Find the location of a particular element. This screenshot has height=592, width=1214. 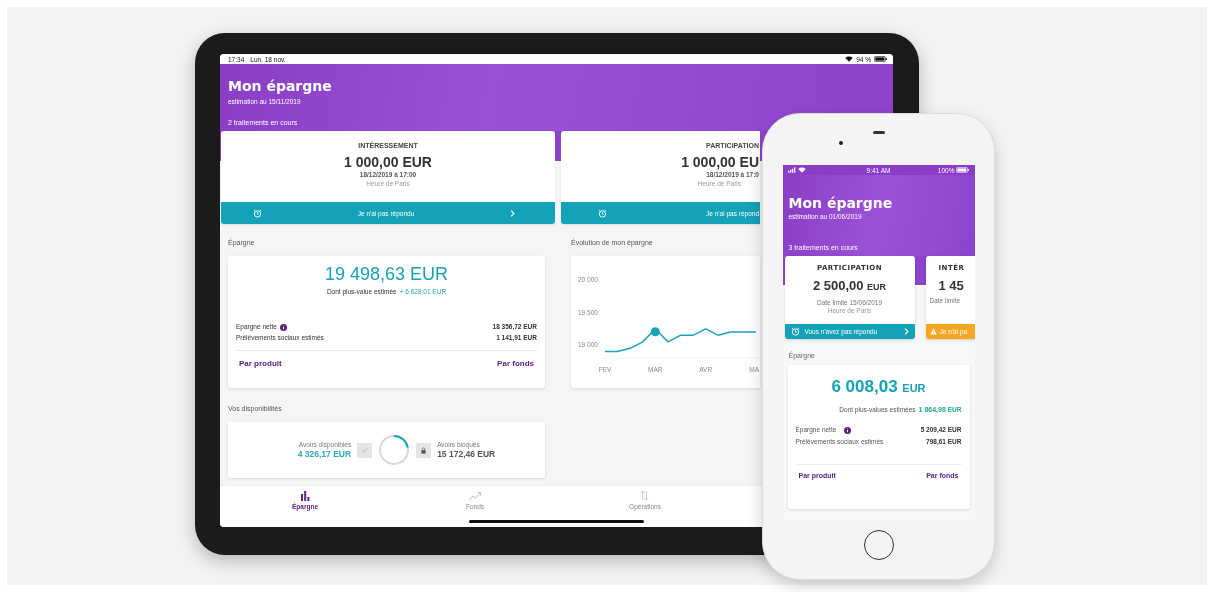

view-link: Par produit is located at coordinates (260, 363).